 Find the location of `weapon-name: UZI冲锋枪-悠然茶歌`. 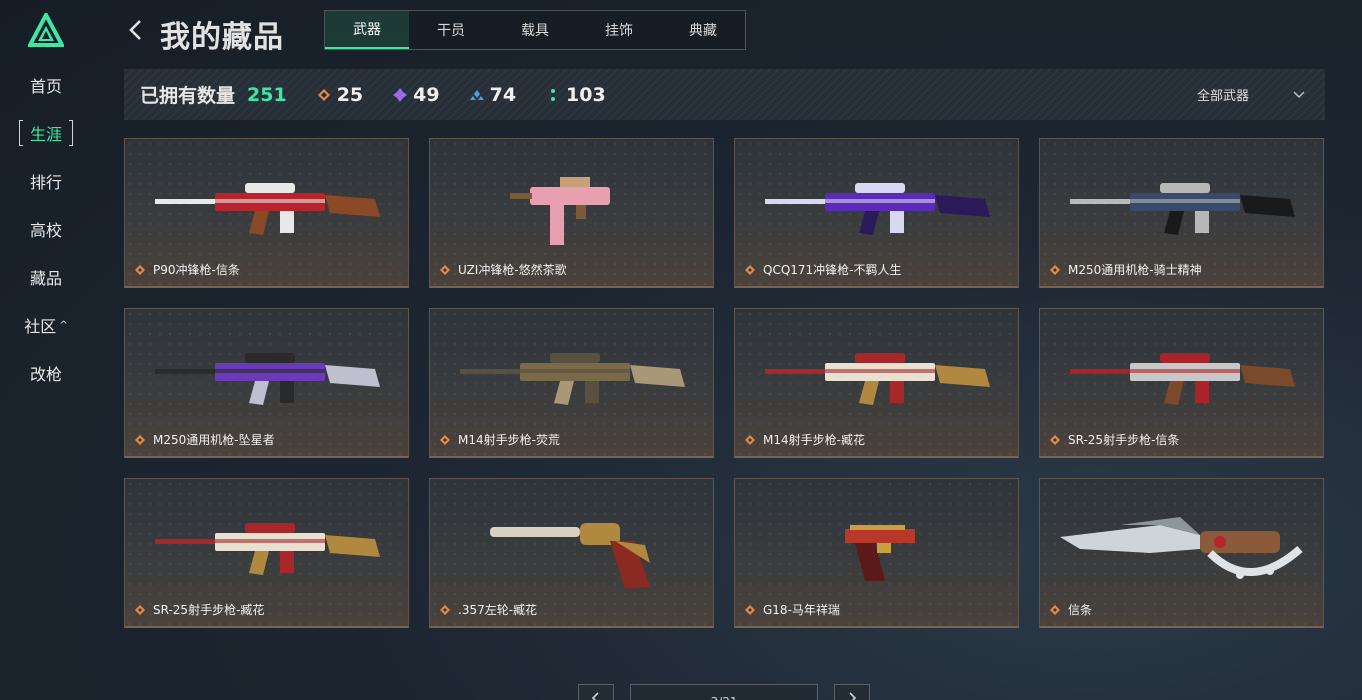

weapon-name: UZI冲锋枪-悠然茶歌 is located at coordinates (512, 270).